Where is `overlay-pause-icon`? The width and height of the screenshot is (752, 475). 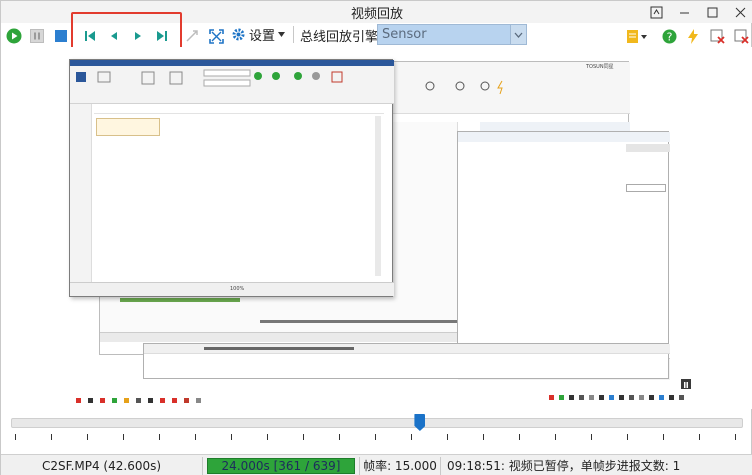 overlay-pause-icon is located at coordinates (686, 384).